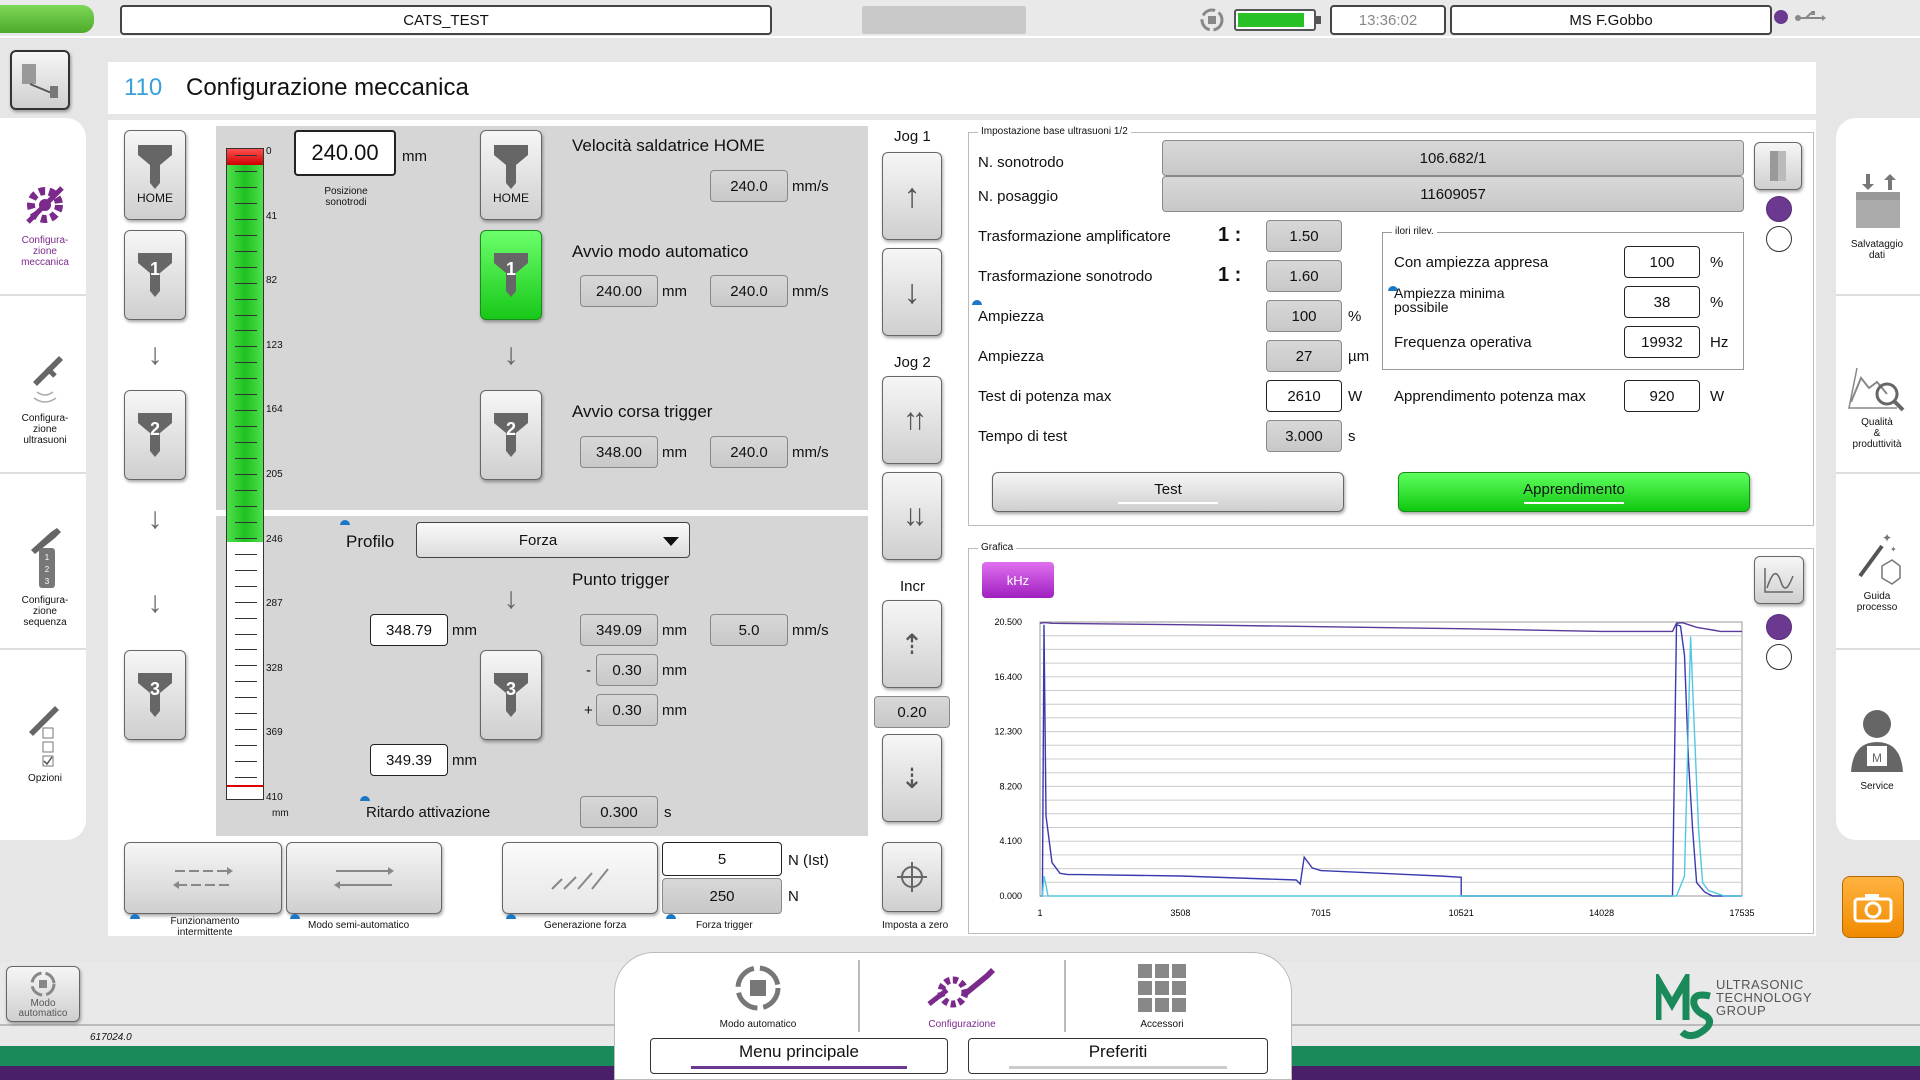 The height and width of the screenshot is (1080, 1920). Describe the element at coordinates (1574, 492) in the screenshot. I see `learn-button: Apprendimento` at that location.